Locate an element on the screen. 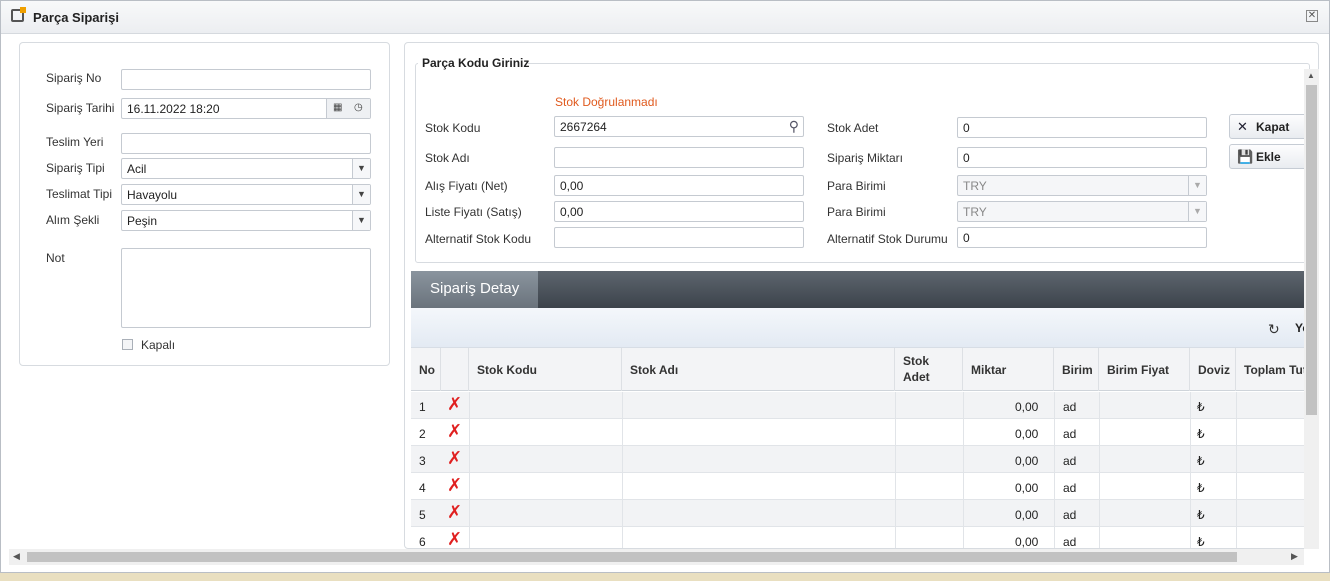 Image resolution: width=1330 pixels, height=581 pixels. column-miktar: Miktar is located at coordinates (1008, 369).